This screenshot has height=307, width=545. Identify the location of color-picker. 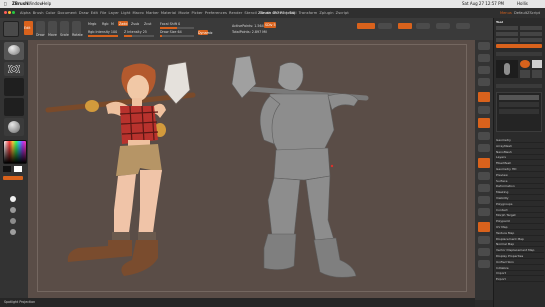
(15, 152).